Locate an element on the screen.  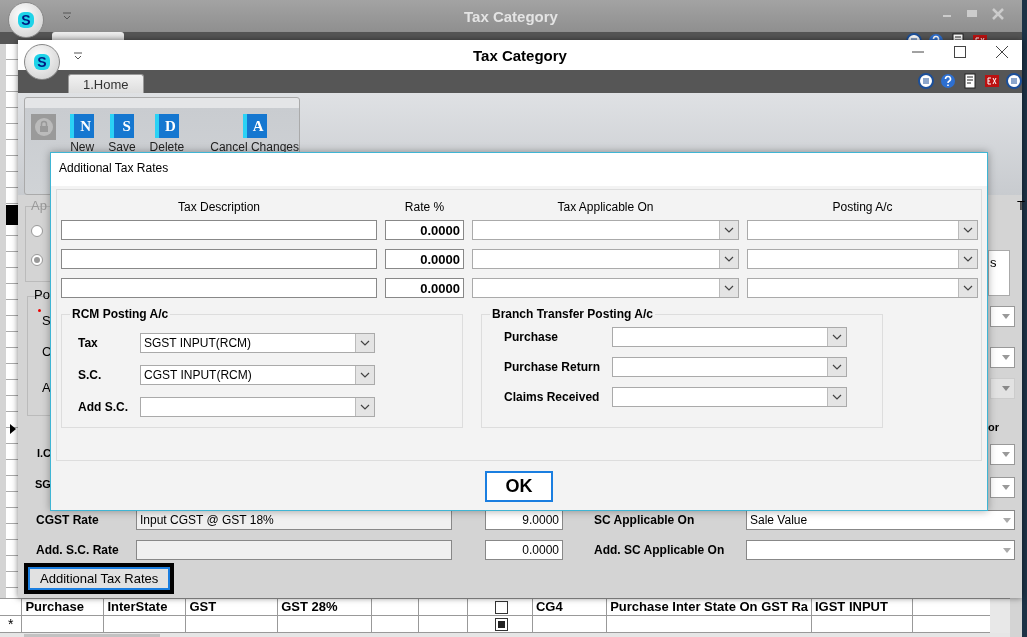
field-label: Tax is located at coordinates (88, 343).